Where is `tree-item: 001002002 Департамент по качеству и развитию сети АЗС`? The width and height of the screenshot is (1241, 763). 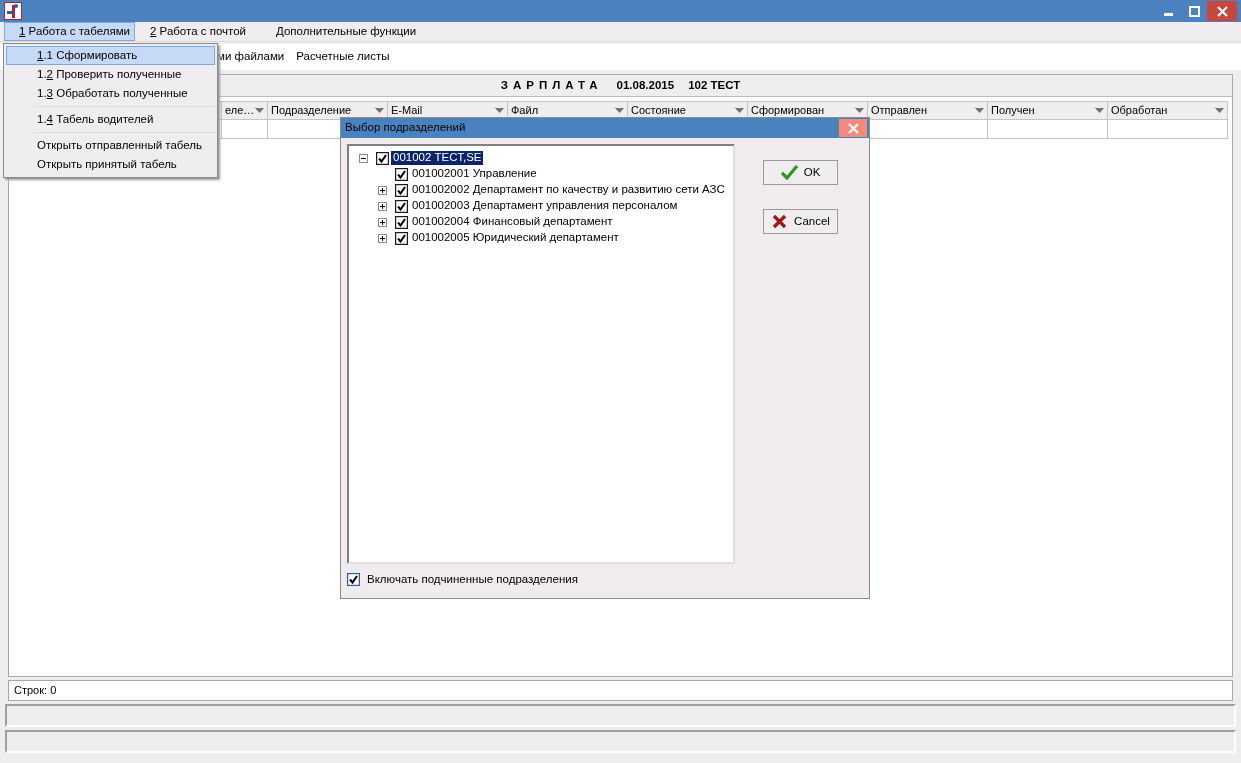 tree-item: 001002002 Департамент по качеству и развитию сети АЗС is located at coordinates (568, 190).